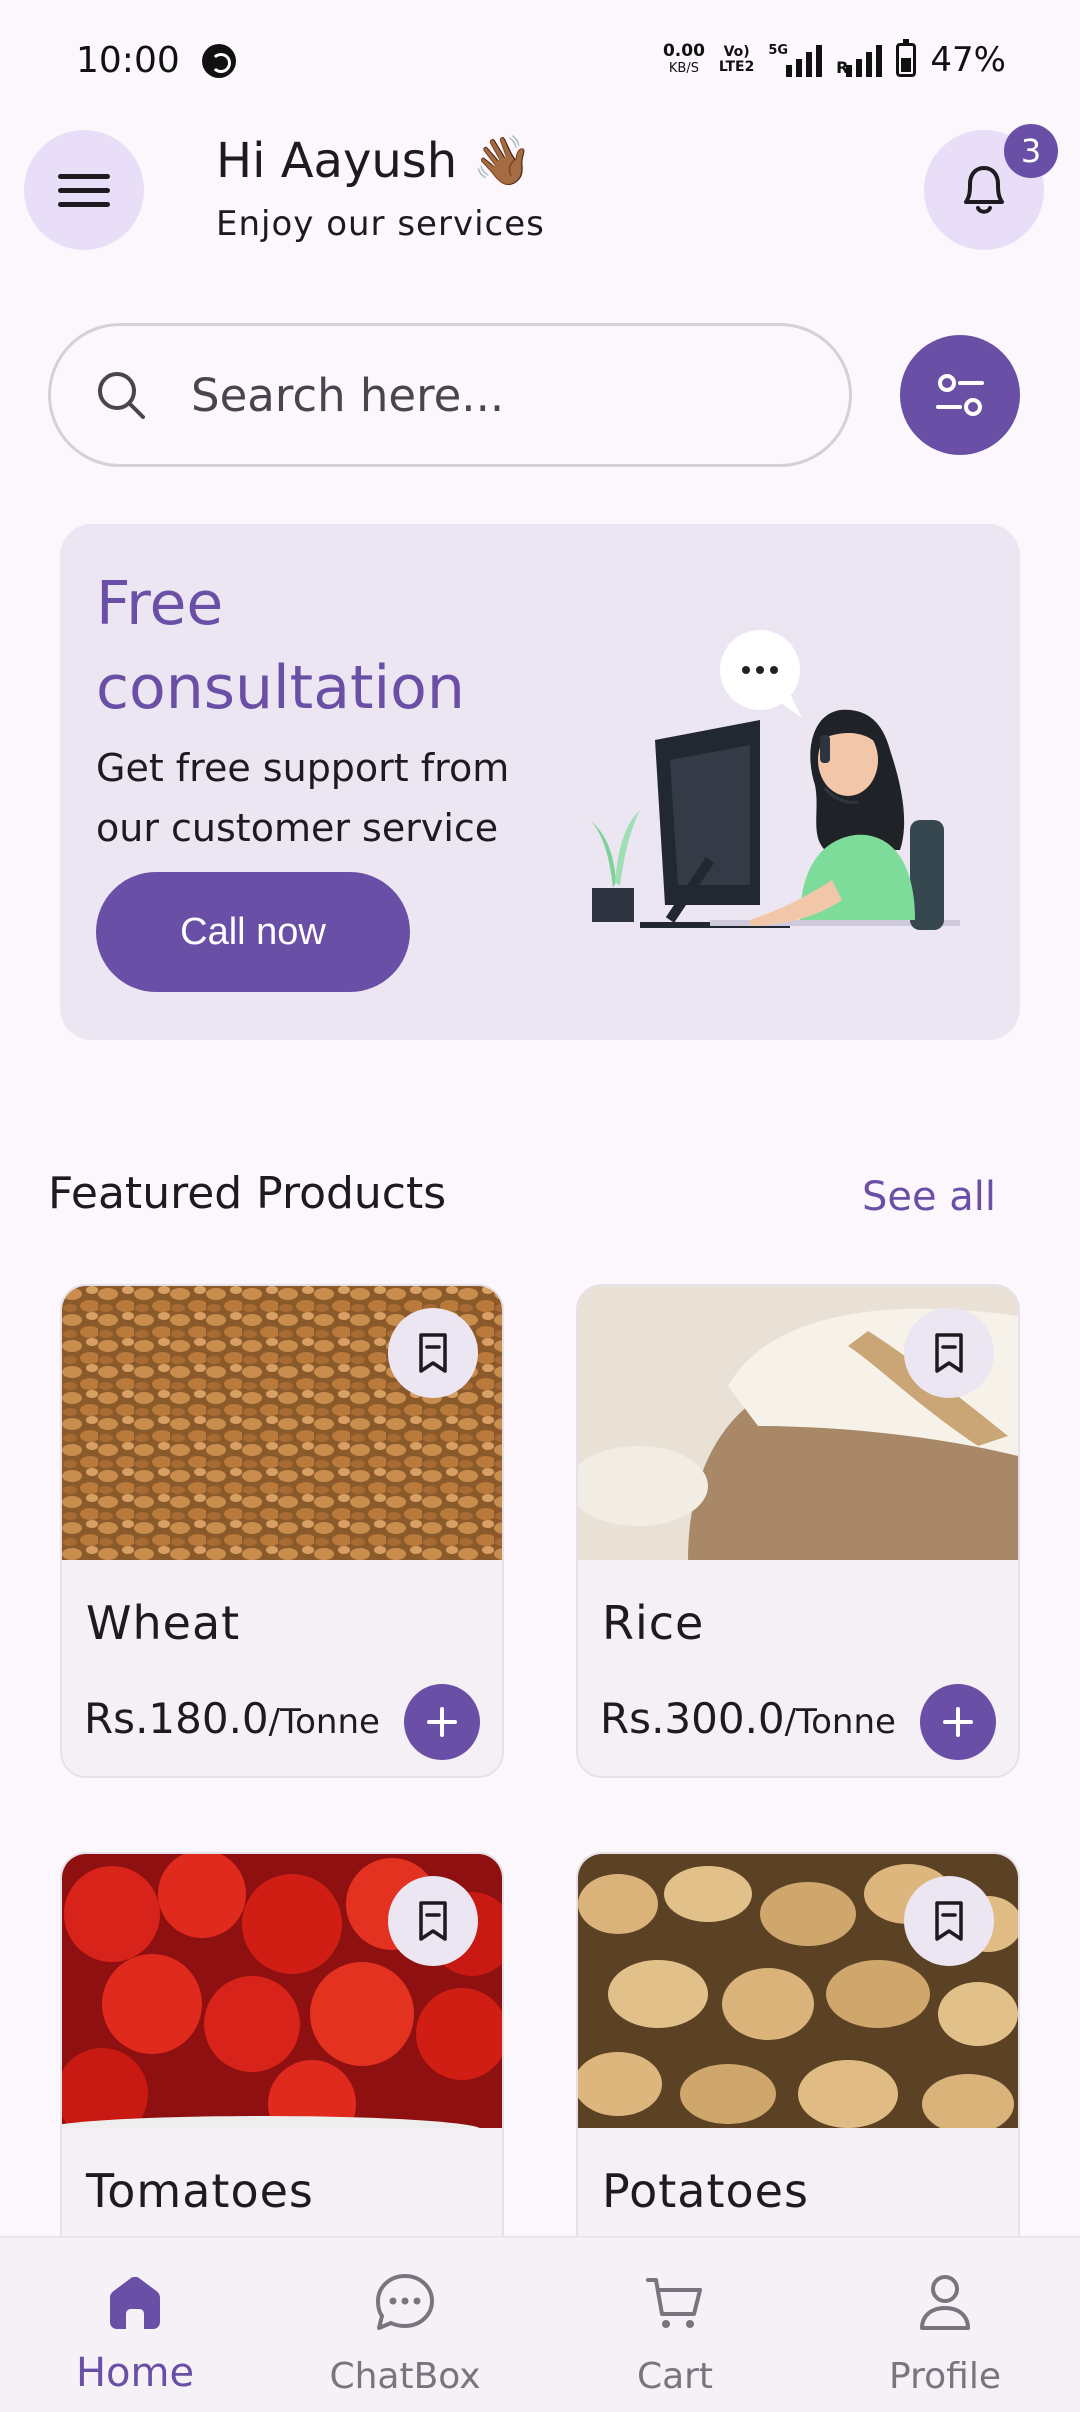 This screenshot has width=1080, height=2412. What do you see at coordinates (984, 190) in the screenshot?
I see `bell-icon` at bounding box center [984, 190].